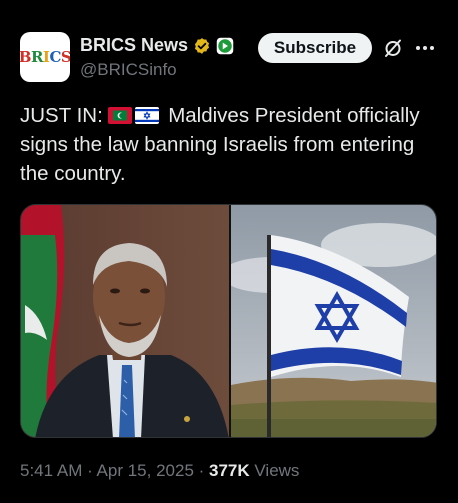 This screenshot has width=458, height=503. Describe the element at coordinates (274, 470) in the screenshot. I see `views-label: Views` at that location.